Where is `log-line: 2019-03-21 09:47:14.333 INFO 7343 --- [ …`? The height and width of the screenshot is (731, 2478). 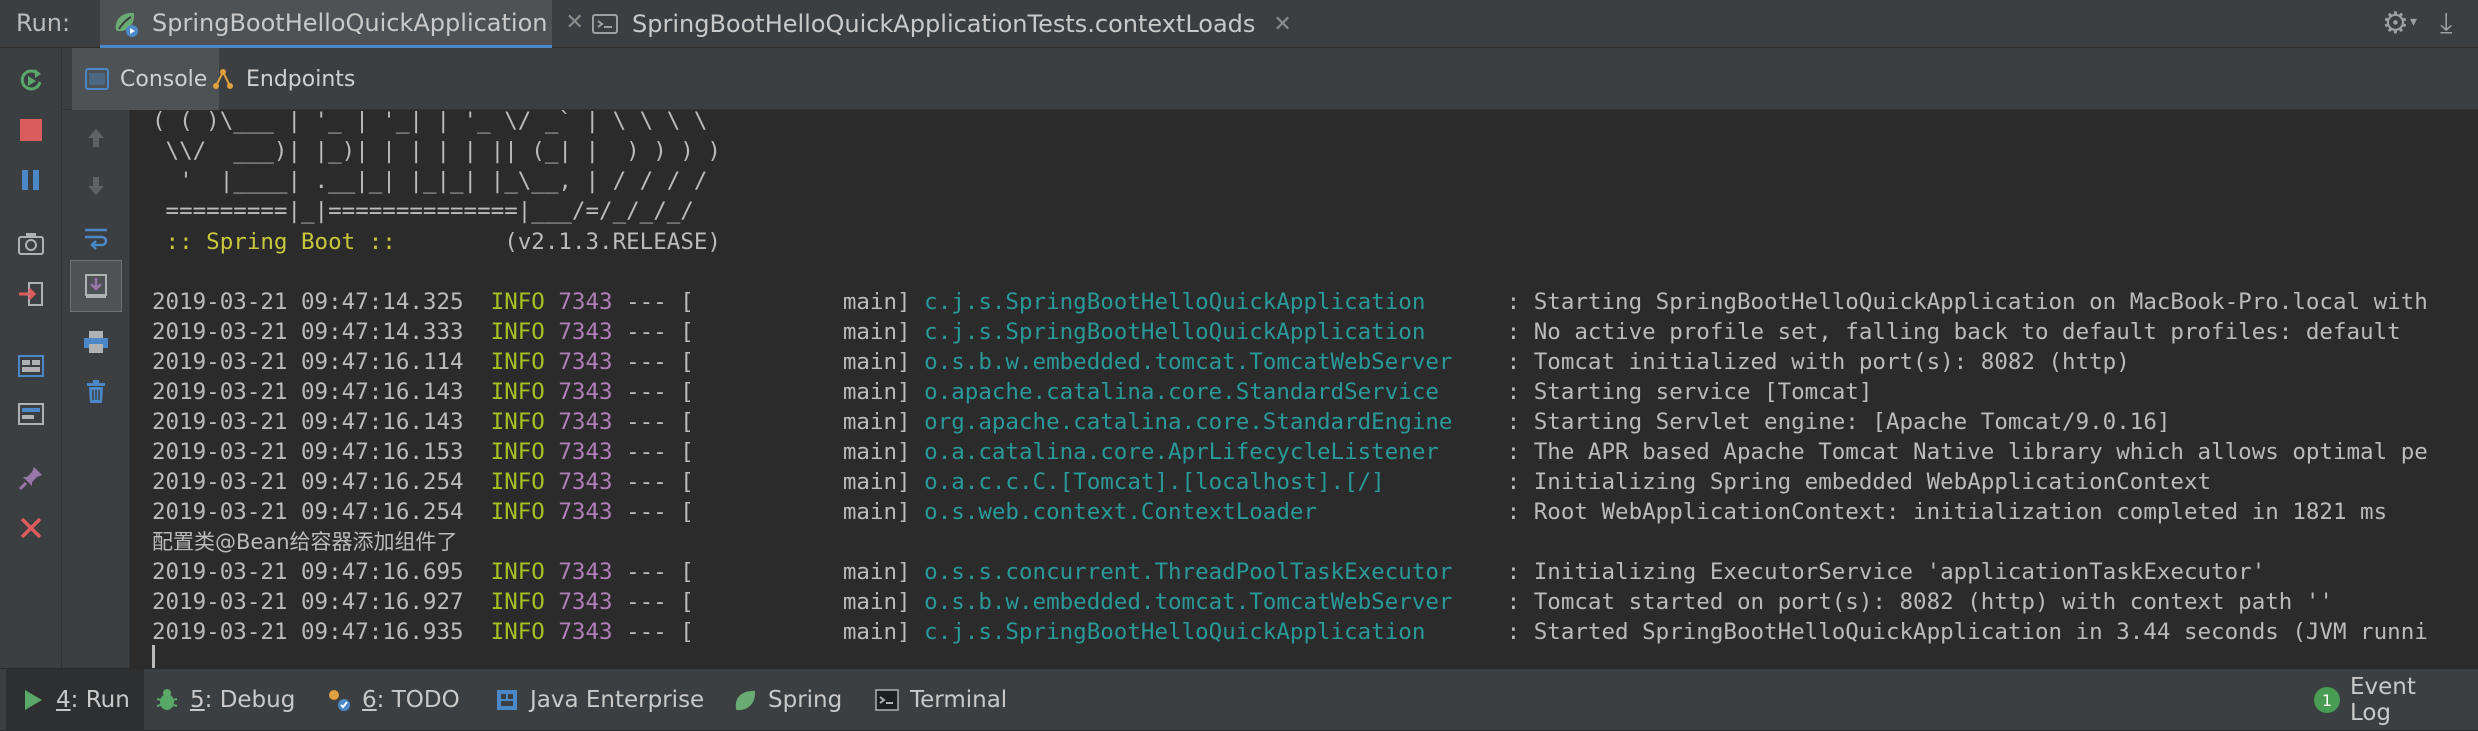 log-line: 2019-03-21 09:47:14.333 INFO 7343 --- [ … is located at coordinates (1276, 332).